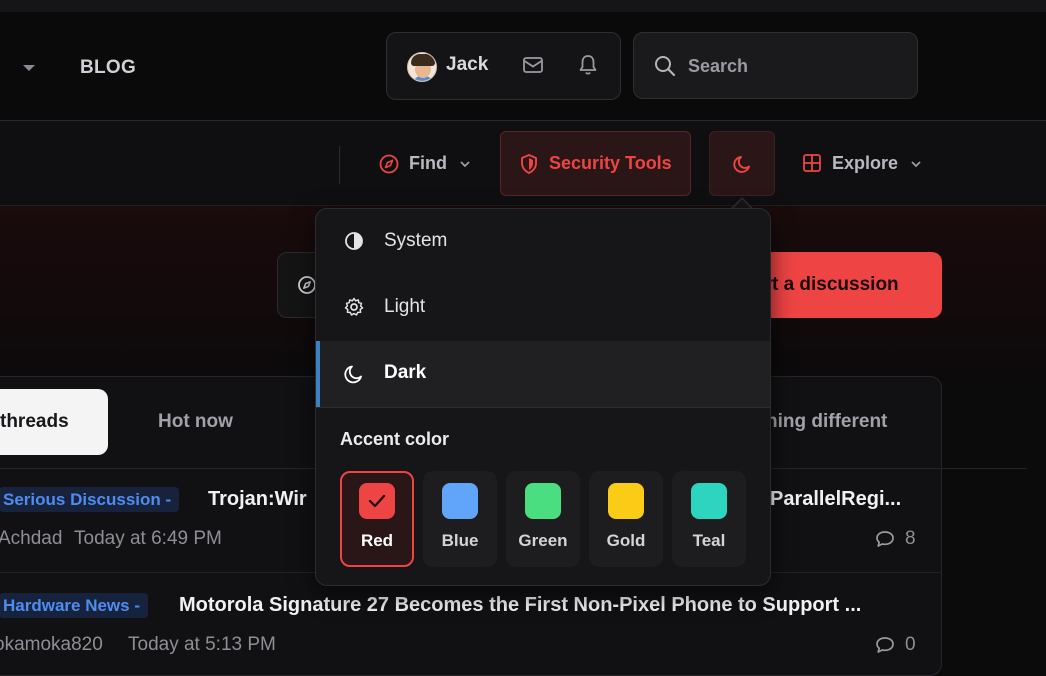 Image resolution: width=1046 pixels, height=676 pixels. I want to click on theme-option-dark: Dark, so click(543, 374).